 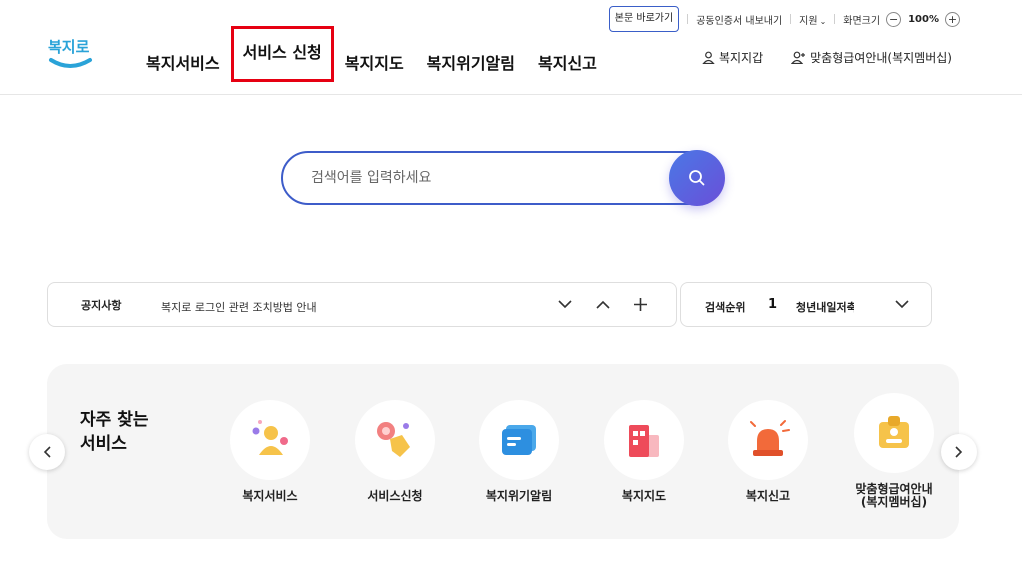 I want to click on service-item-crisis-alert: 복지위기알림, so click(x=519, y=451).